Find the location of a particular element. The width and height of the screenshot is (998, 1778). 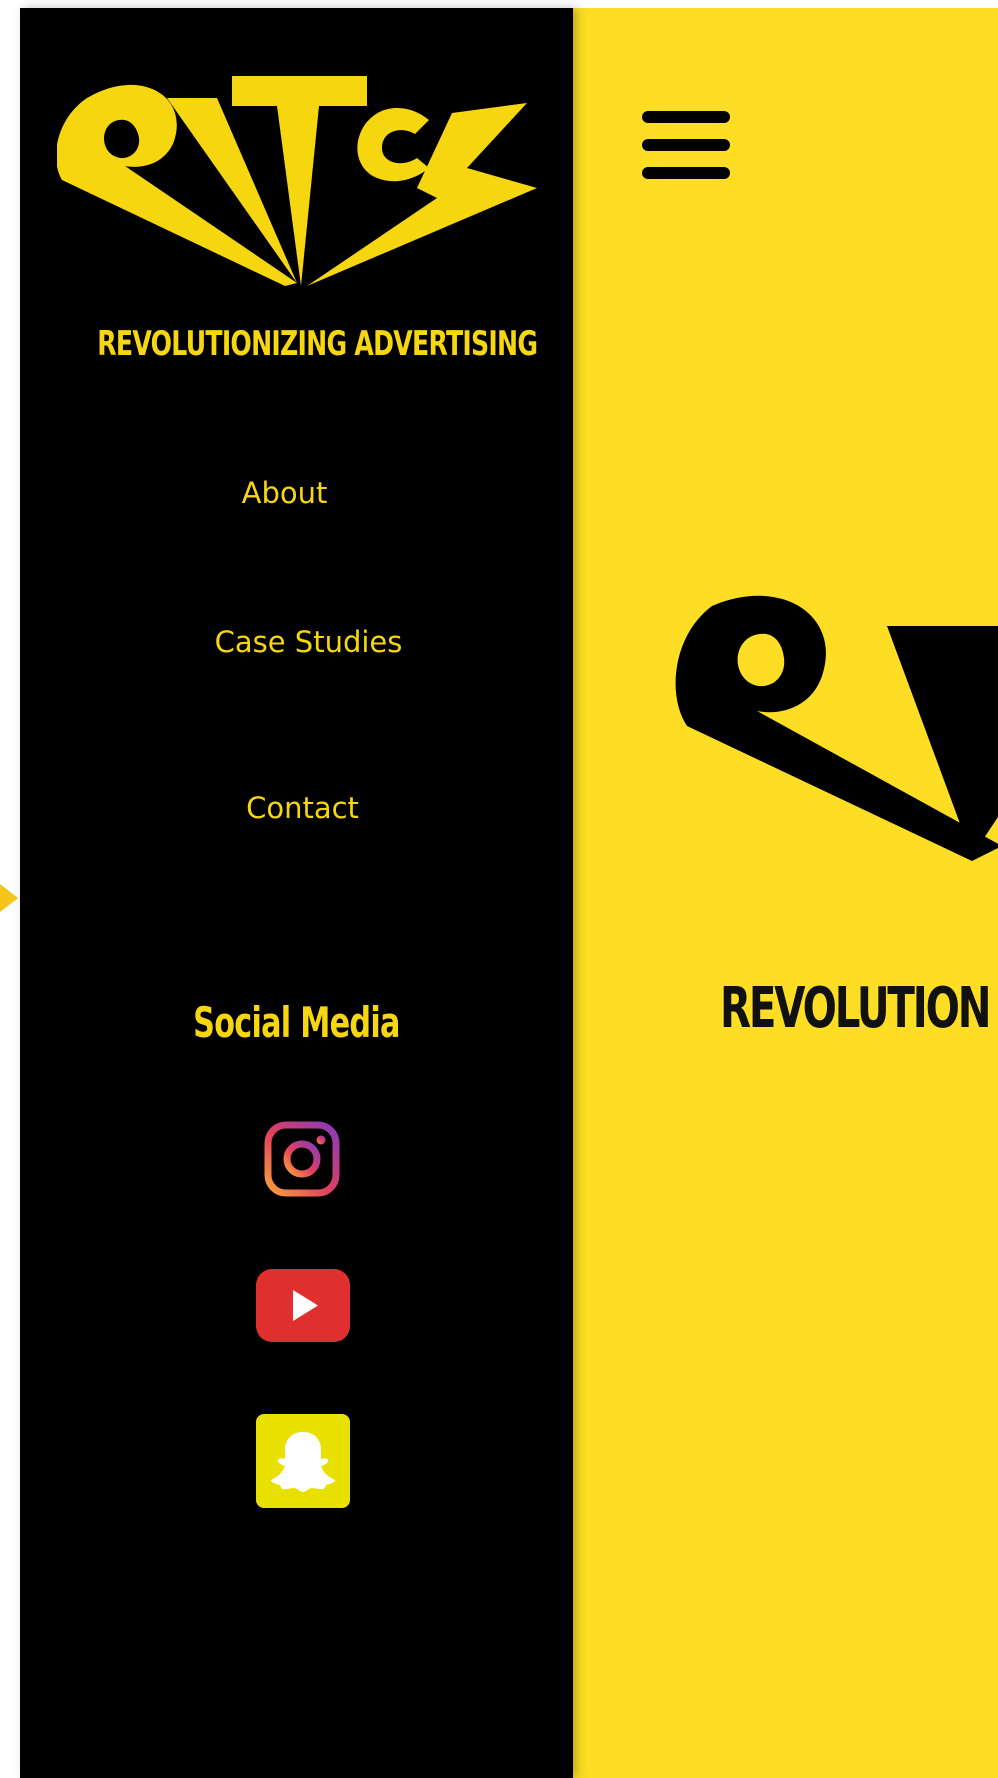

social-media-heading: Social Media is located at coordinates (296, 1022).